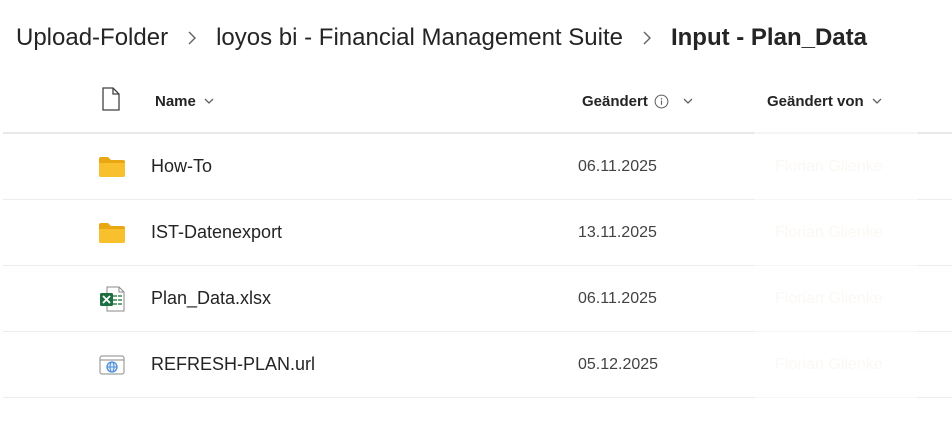 This screenshot has width=952, height=422. What do you see at coordinates (175, 101) in the screenshot?
I see `name-column-label: Name` at bounding box center [175, 101].